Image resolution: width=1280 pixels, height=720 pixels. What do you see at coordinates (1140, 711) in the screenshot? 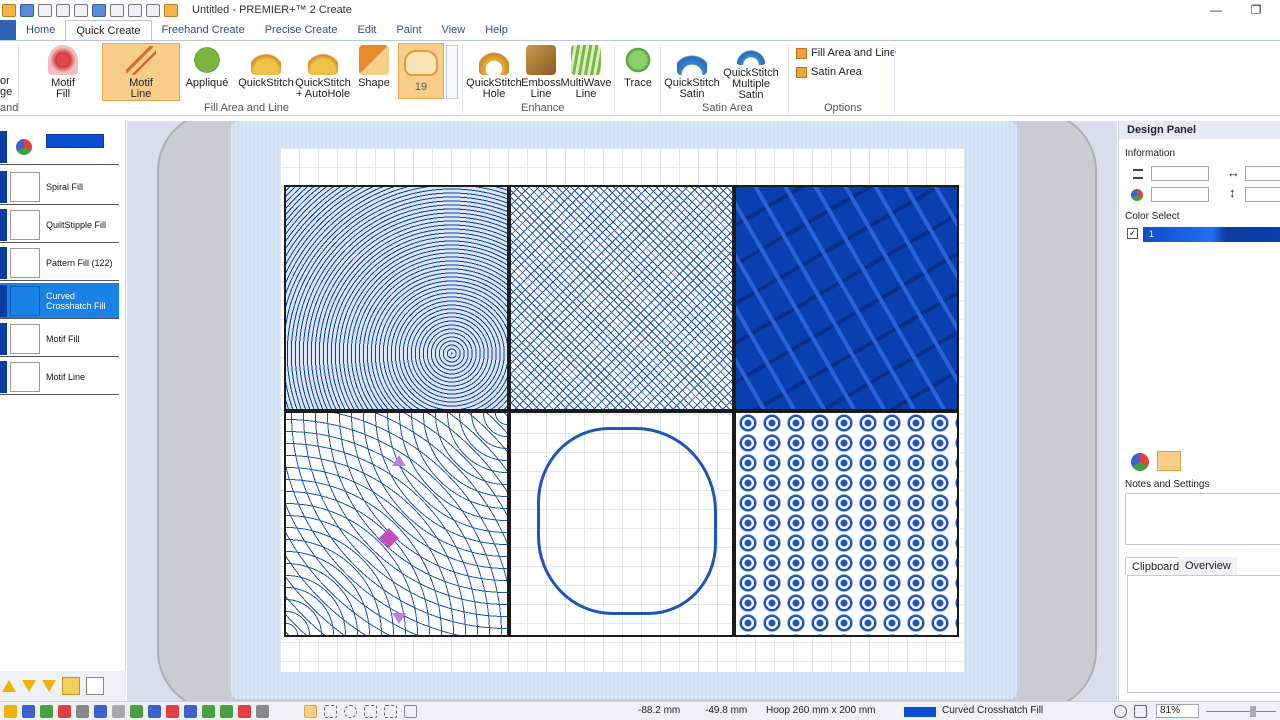
I see `zoom-fit-icon` at bounding box center [1140, 711].